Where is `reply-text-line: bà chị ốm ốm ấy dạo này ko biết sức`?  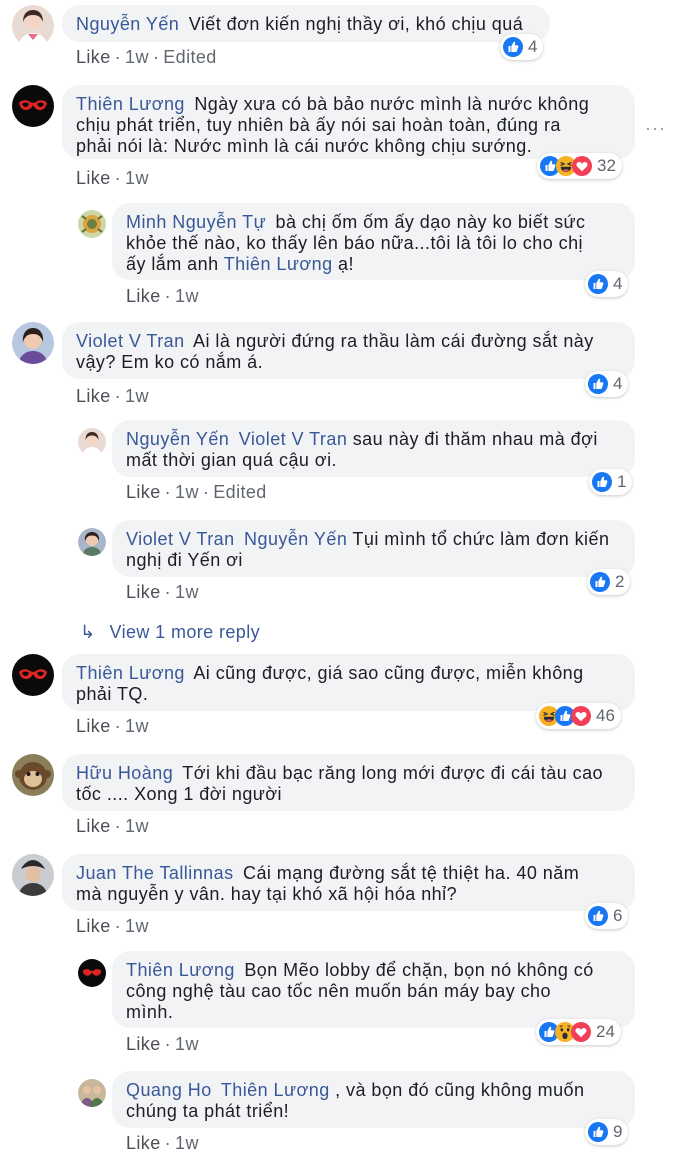
reply-text-line: bà chị ốm ốm ấy dạo này ko biết sức is located at coordinates (430, 222).